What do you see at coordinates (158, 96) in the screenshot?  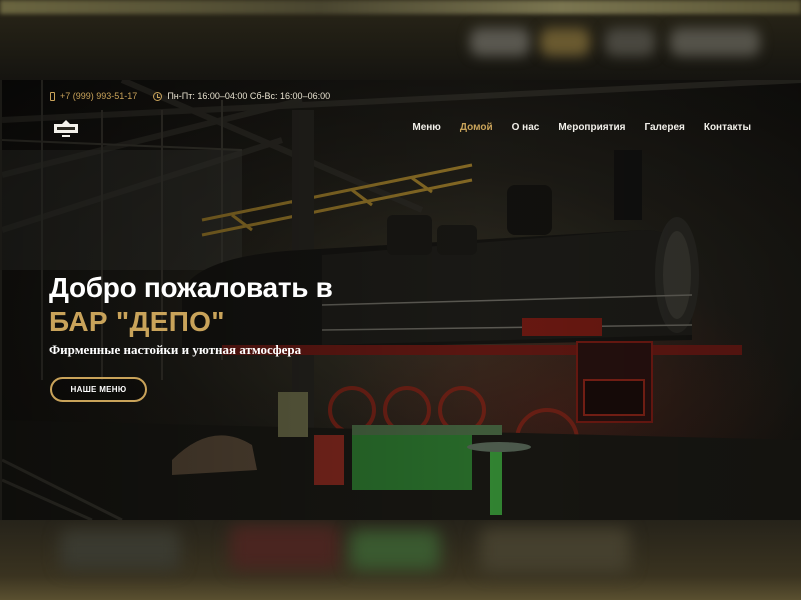 I see `clock-icon` at bounding box center [158, 96].